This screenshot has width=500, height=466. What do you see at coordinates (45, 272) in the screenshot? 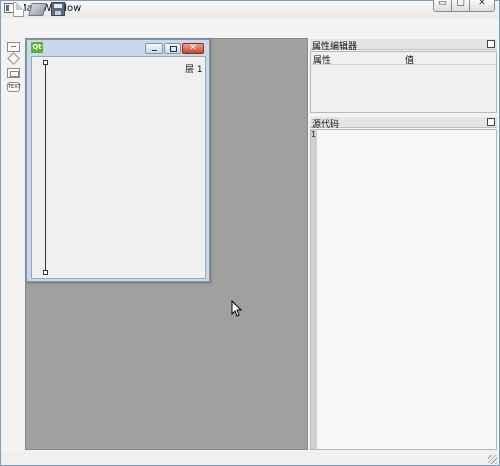
I see `layer-slider-handle-bottom` at bounding box center [45, 272].